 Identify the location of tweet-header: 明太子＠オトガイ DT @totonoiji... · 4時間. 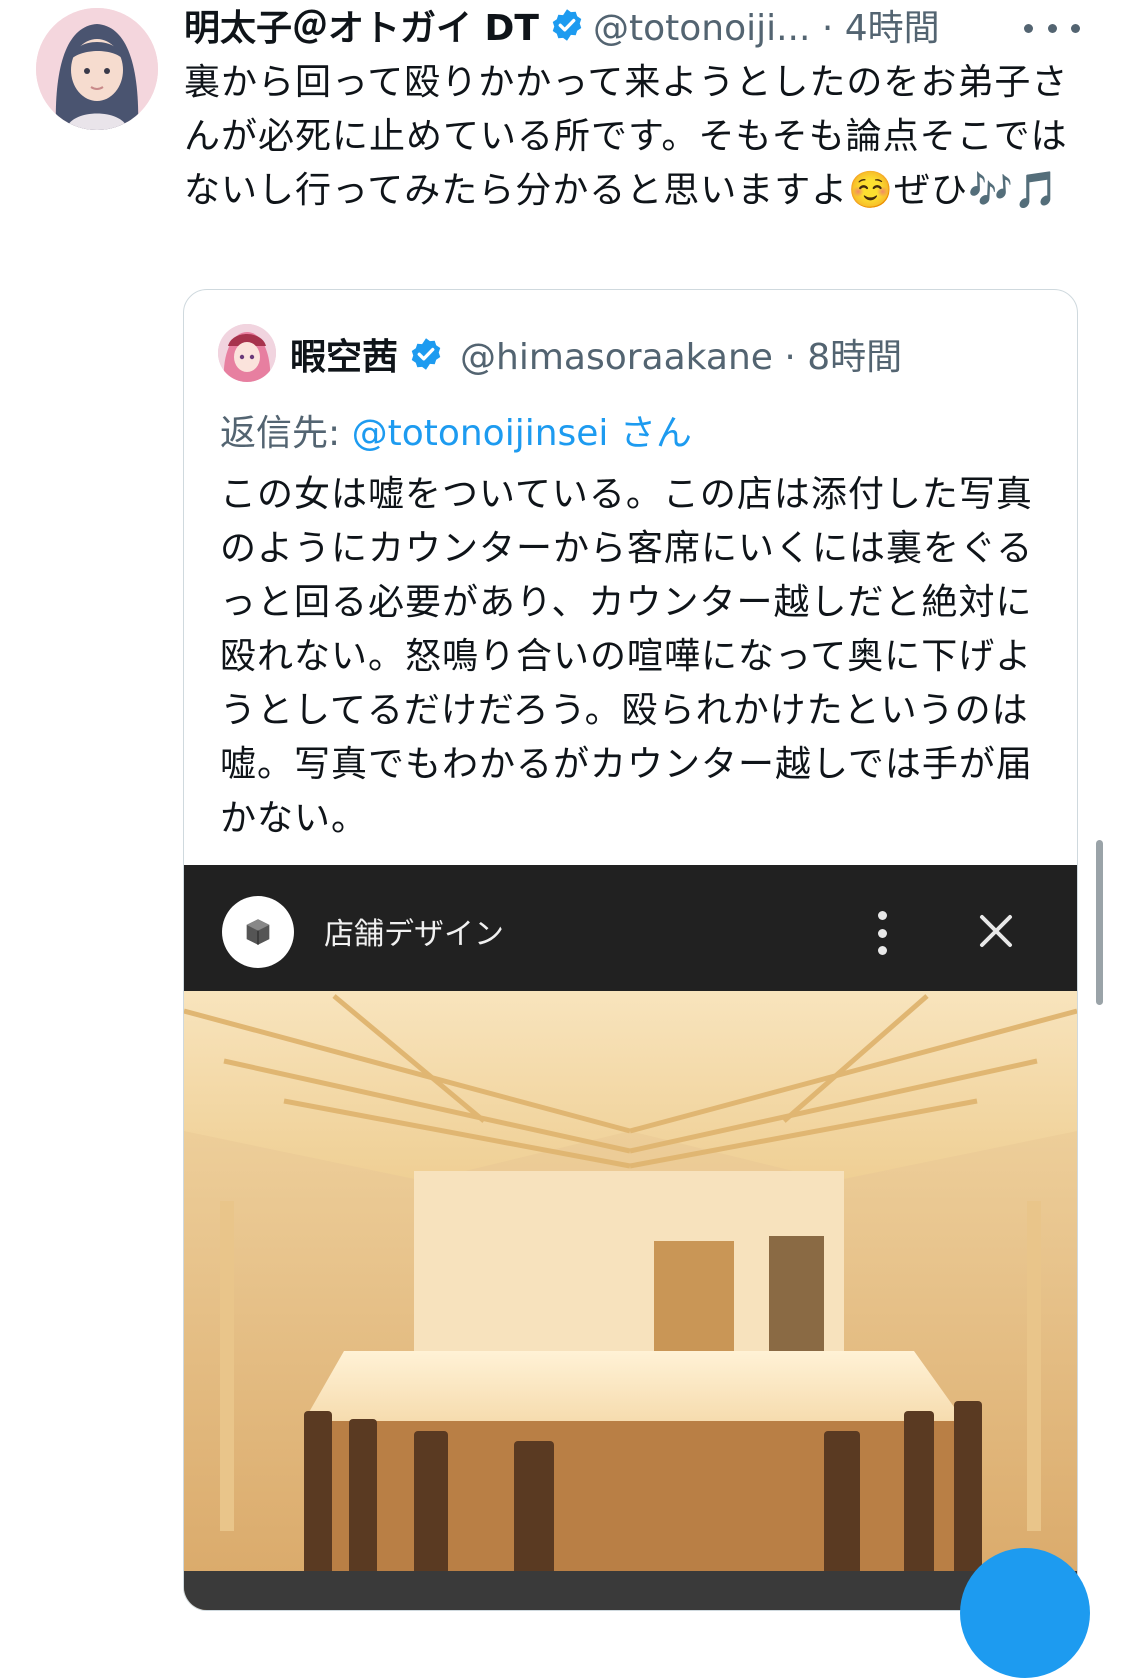
(634, 25).